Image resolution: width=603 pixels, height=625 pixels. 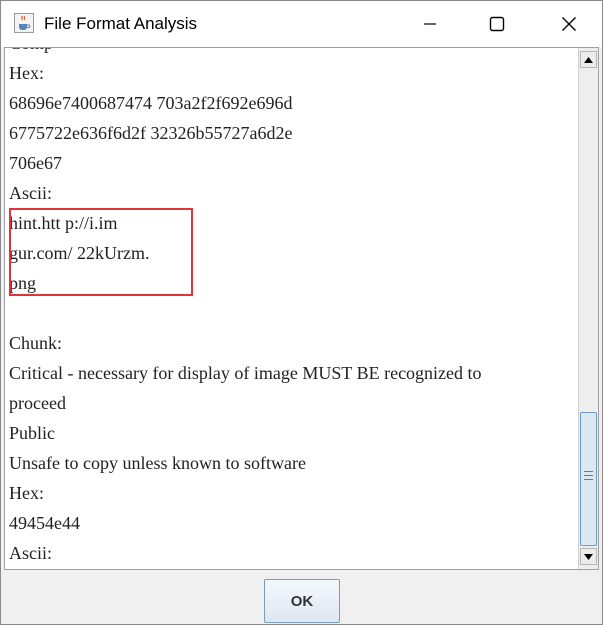 I want to click on java-coffee-cup-icon, so click(x=24, y=23).